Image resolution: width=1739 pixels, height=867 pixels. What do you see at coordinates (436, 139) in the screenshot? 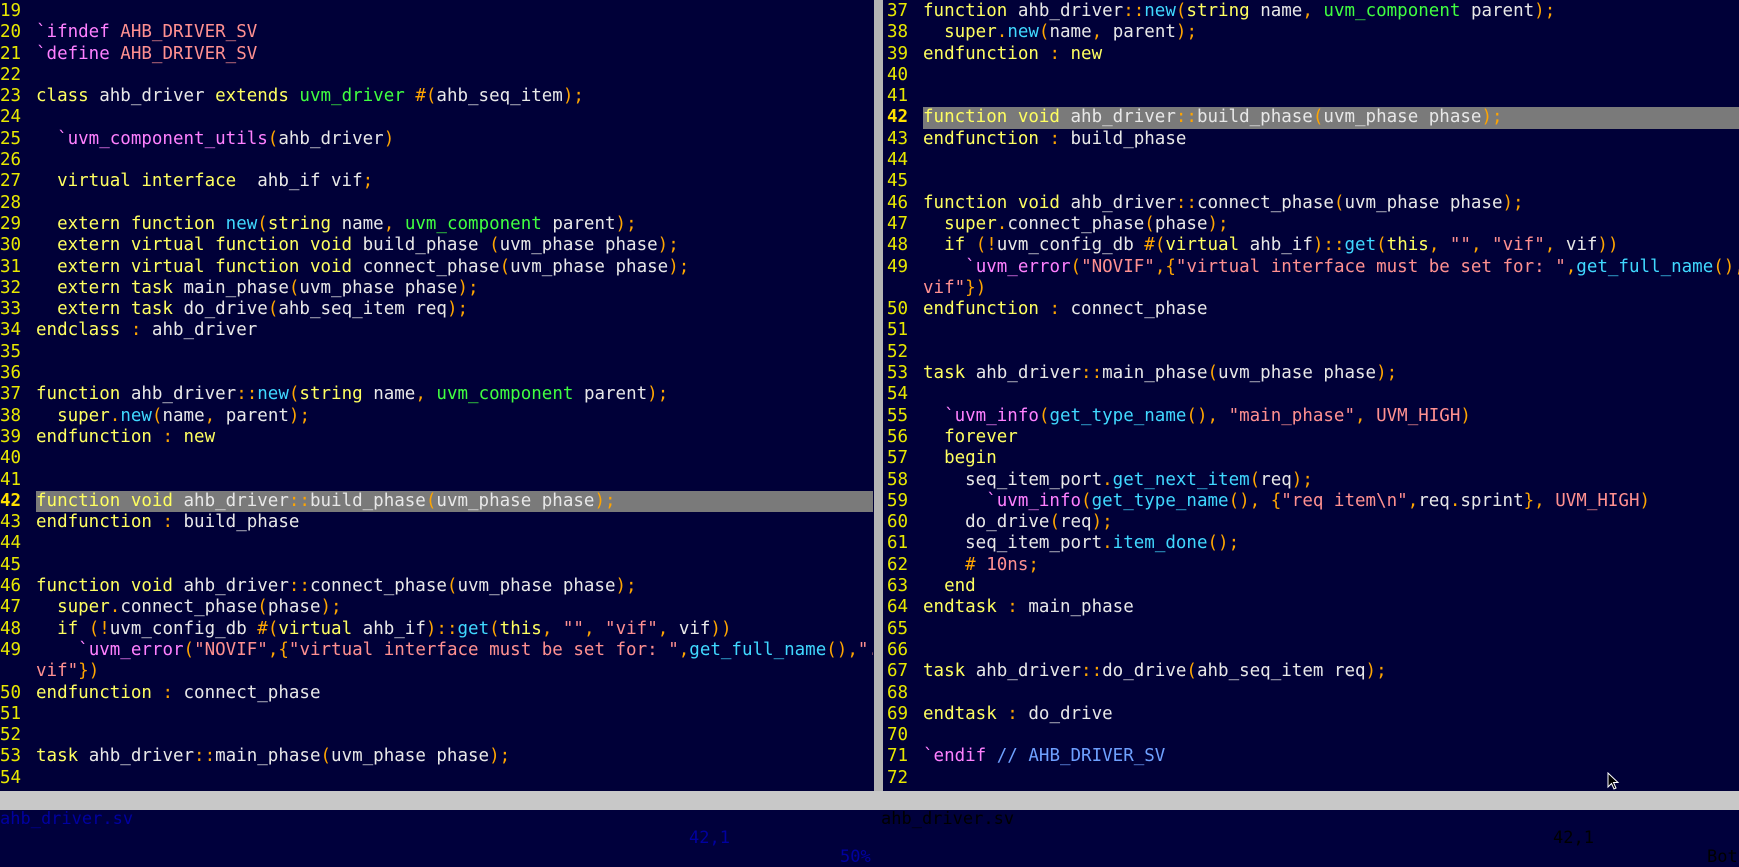
I see `code-line: 25 `uvm_component_utils(ahb_driver)` at bounding box center [436, 139].